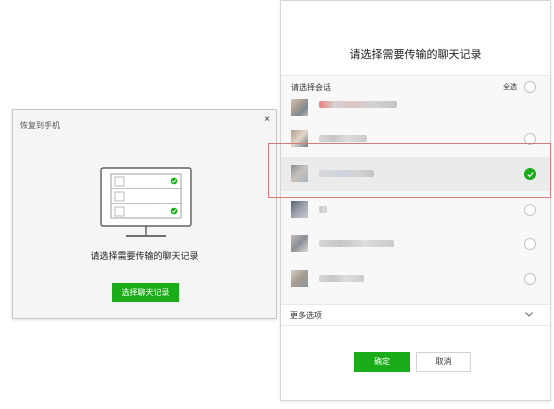 The image size is (554, 409). I want to click on confirm-button: 确定, so click(382, 362).